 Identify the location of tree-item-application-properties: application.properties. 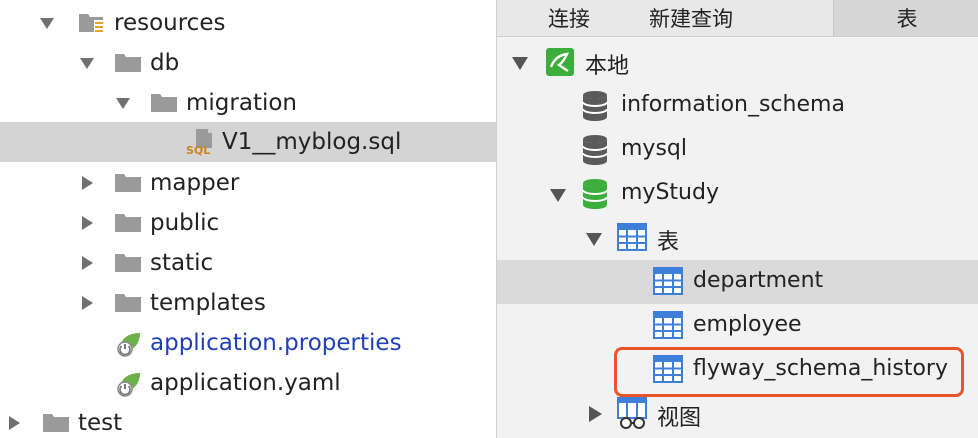
(248, 343).